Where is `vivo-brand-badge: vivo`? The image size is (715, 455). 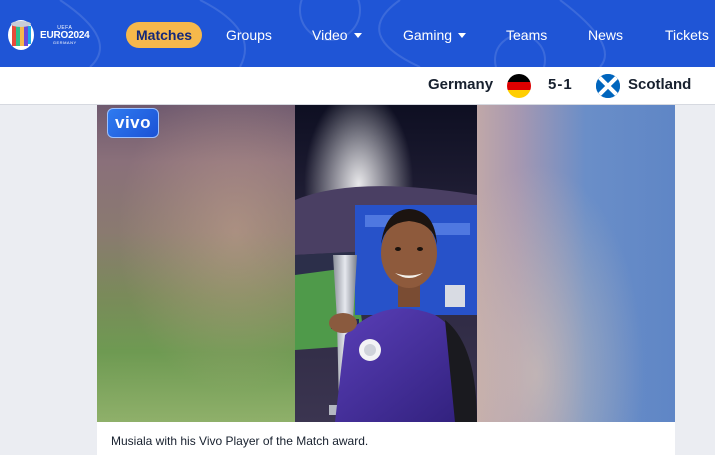 vivo-brand-badge: vivo is located at coordinates (133, 123).